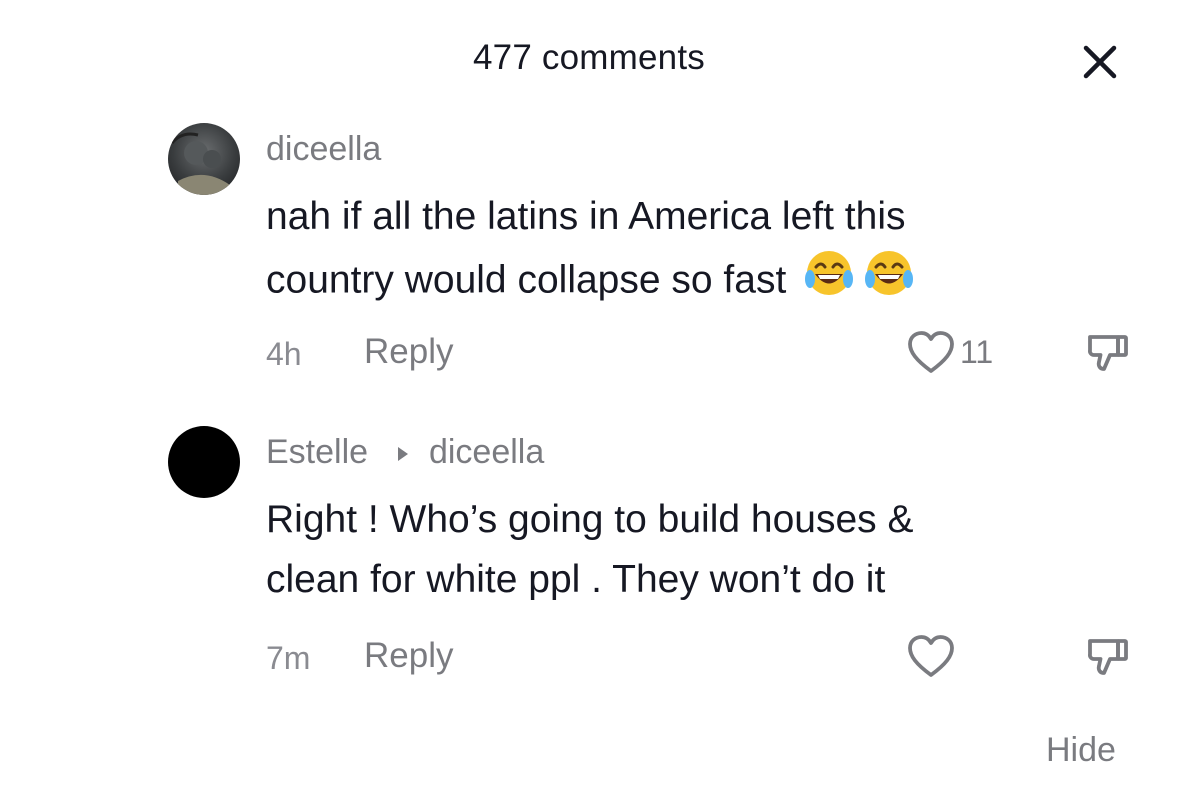 This screenshot has height=791, width=1178. Describe the element at coordinates (589, 57) in the screenshot. I see `page-title: 477 comments` at that location.